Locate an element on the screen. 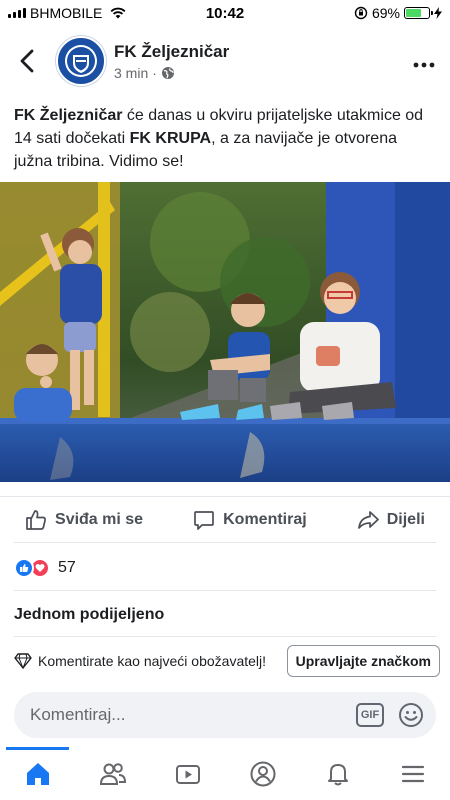  watch-icon is located at coordinates (187, 774).